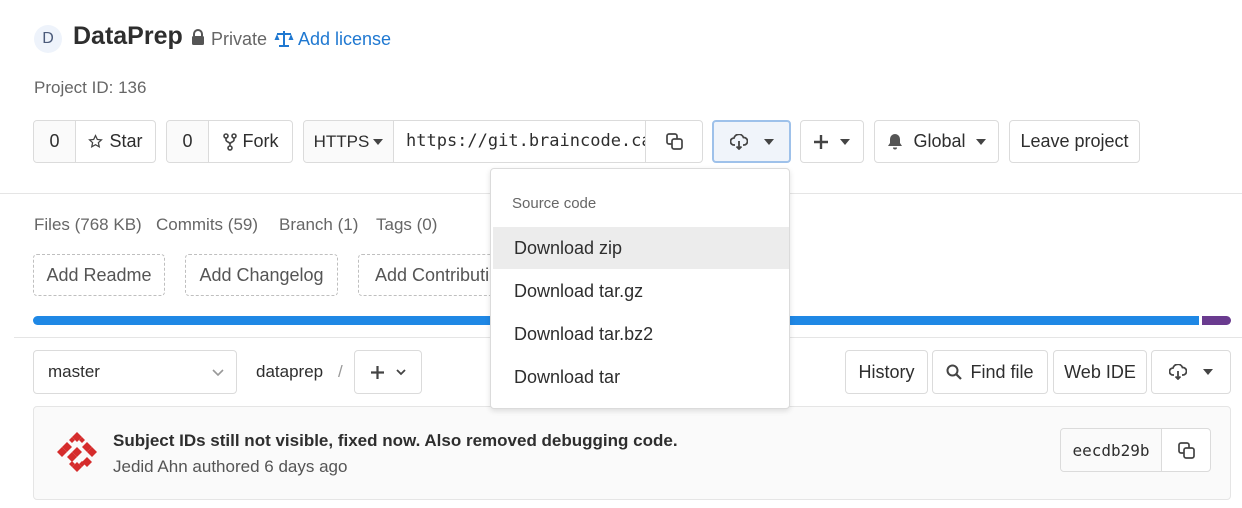 The height and width of the screenshot is (508, 1242). Describe the element at coordinates (406, 225) in the screenshot. I see `tags-stat: Tags (0)` at that location.